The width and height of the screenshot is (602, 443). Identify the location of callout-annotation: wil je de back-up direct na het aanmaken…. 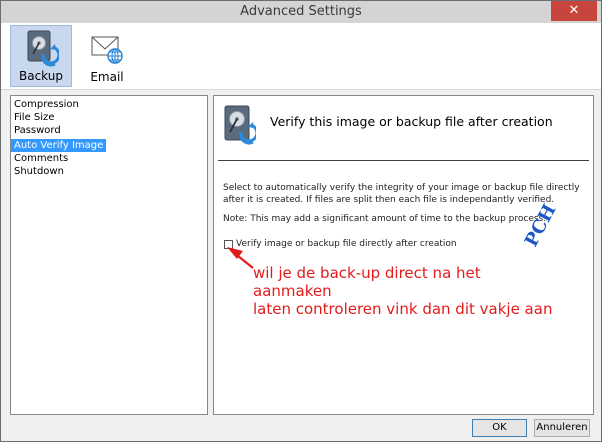
(408, 291).